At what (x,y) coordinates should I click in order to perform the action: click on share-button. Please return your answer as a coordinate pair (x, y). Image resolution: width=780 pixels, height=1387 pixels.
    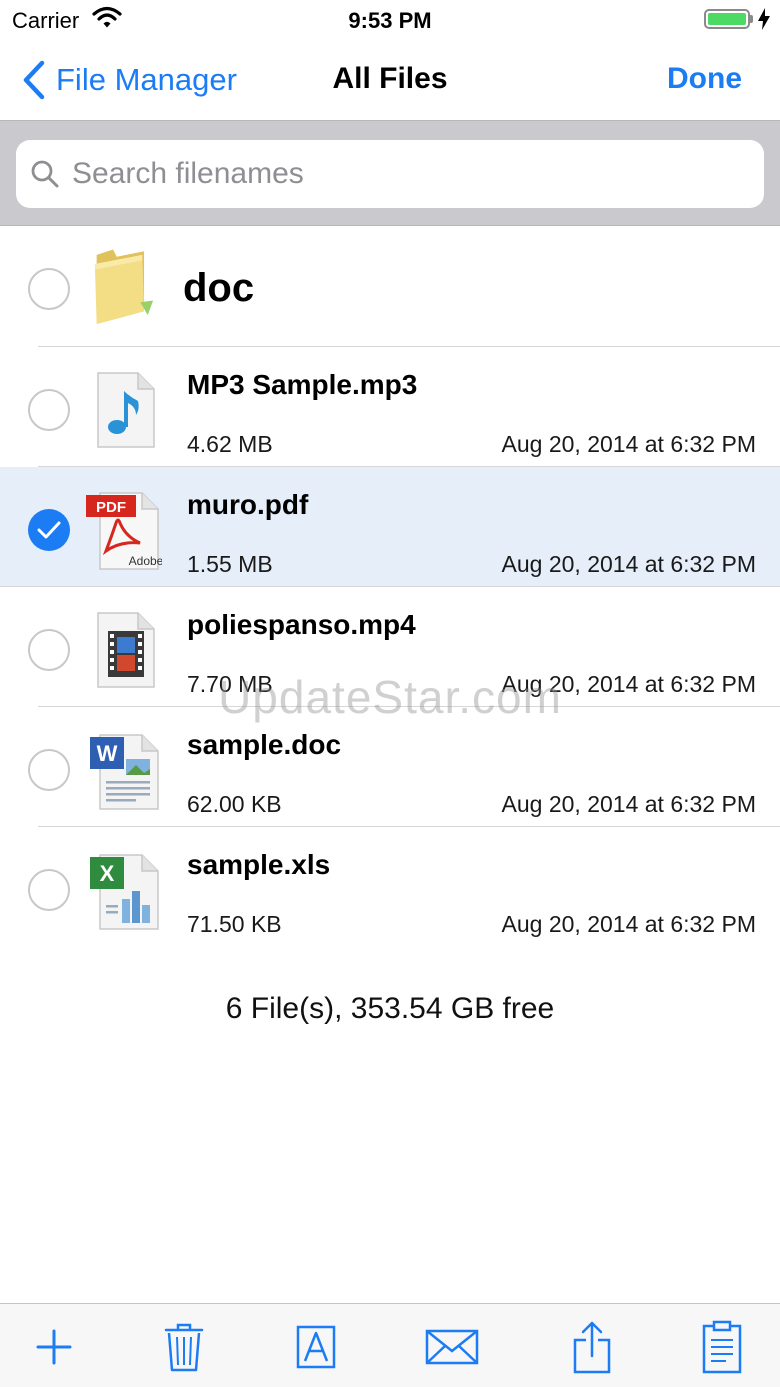
    Looking at the image, I should click on (592, 1347).